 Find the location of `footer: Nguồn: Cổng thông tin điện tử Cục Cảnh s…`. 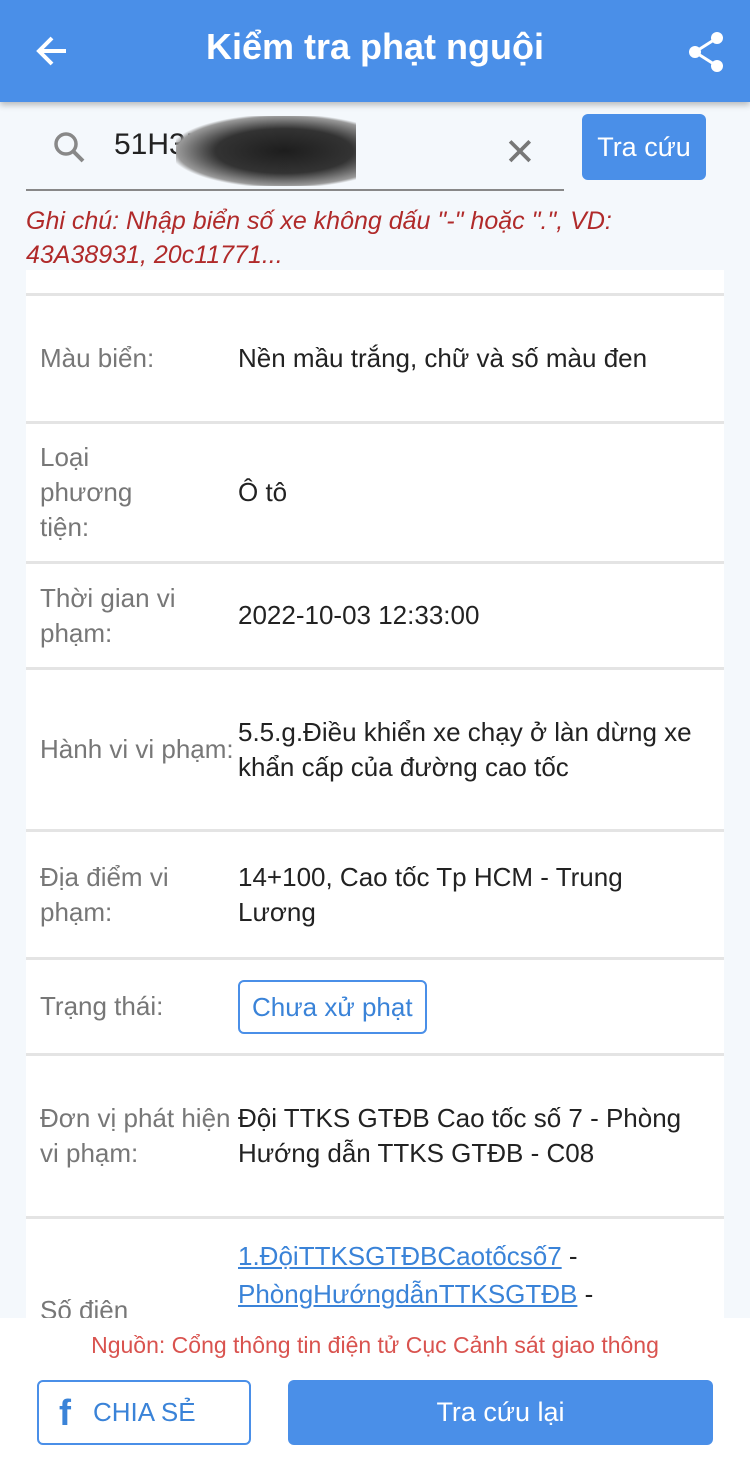

footer: Nguồn: Cổng thông tin điện tử Cục Cảnh s… is located at coordinates (375, 1395).